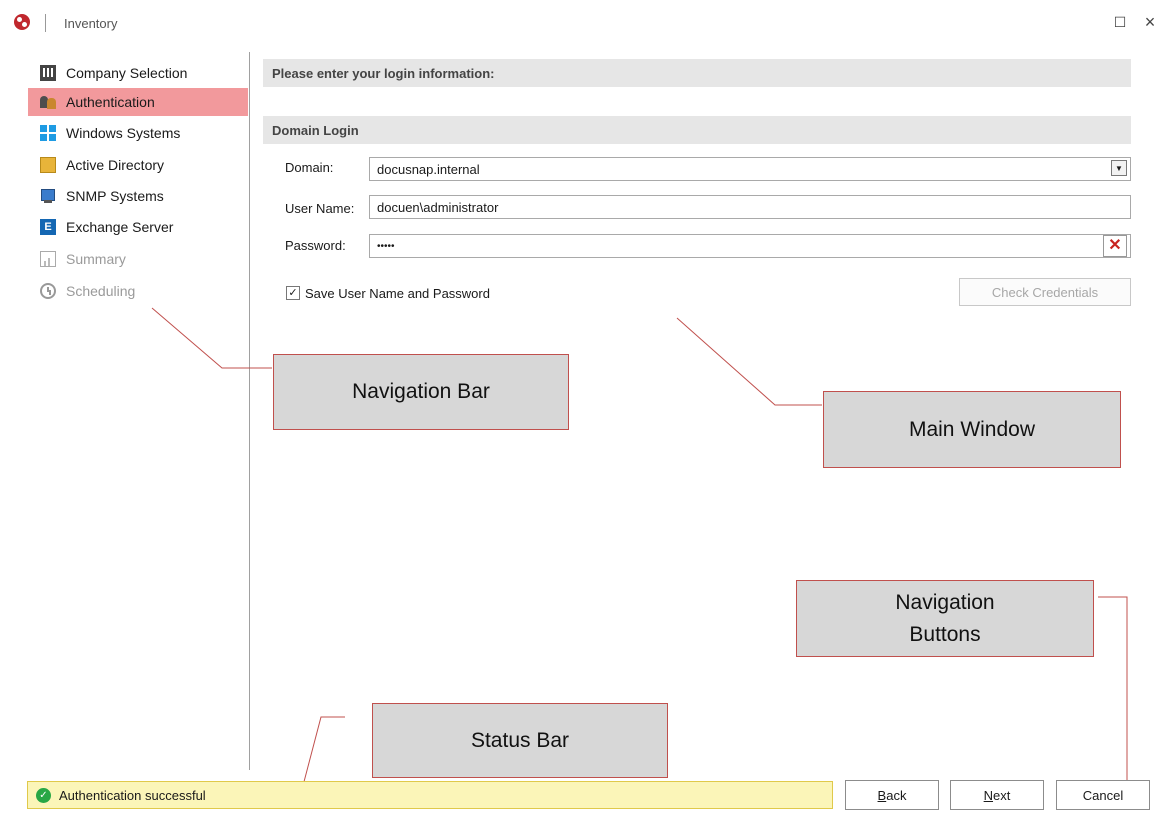 The height and width of the screenshot is (825, 1168). I want to click on nav-item-summary: Summary, so click(138, 259).